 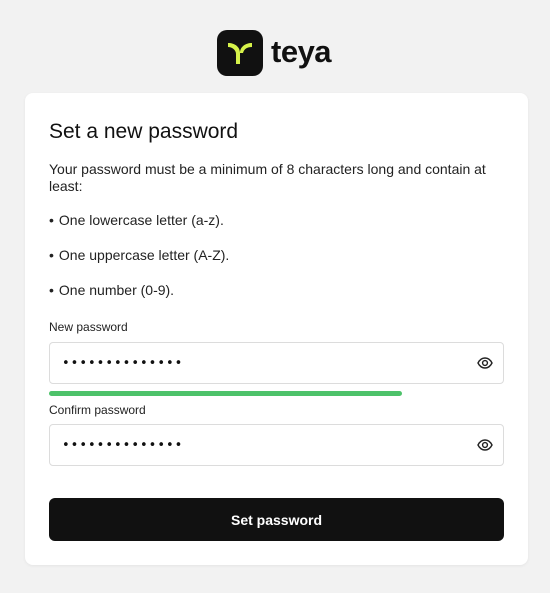 I want to click on requirement-number: • One number (0-9)., so click(x=111, y=290).